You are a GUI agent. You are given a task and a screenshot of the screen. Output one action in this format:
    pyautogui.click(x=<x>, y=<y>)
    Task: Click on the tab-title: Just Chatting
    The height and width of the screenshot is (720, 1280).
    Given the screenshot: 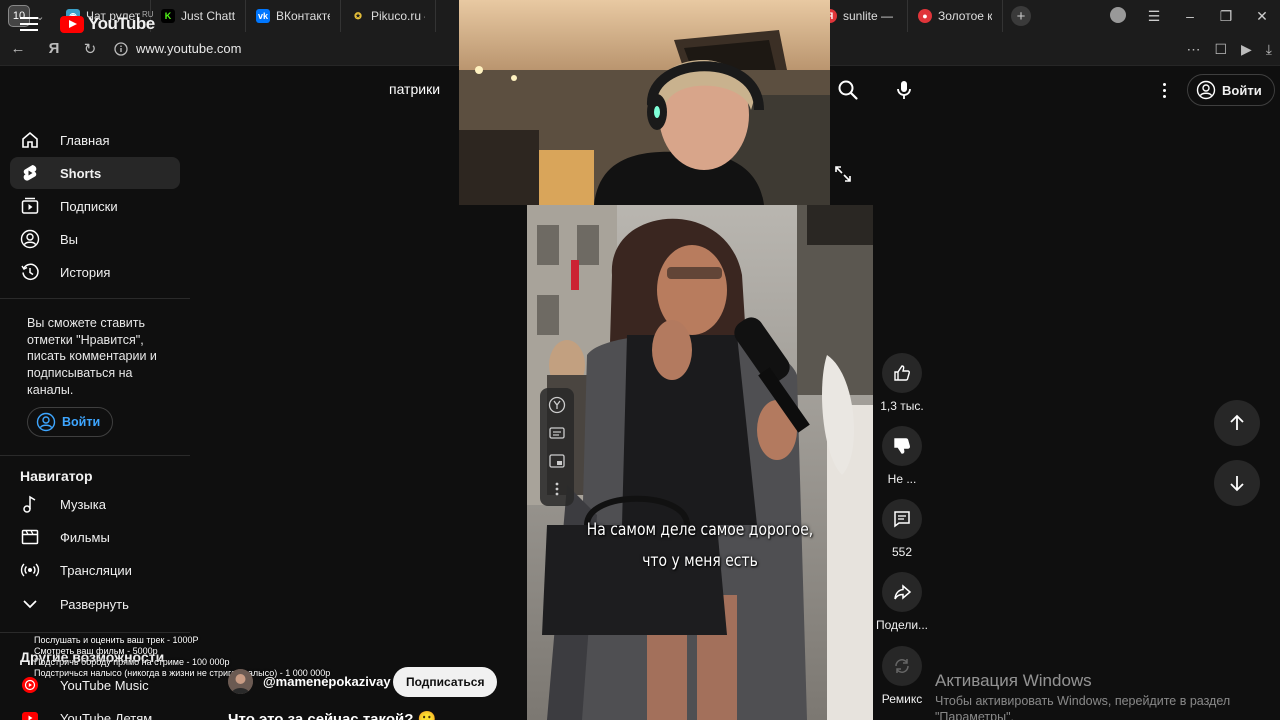 What is the action you would take?
    pyautogui.click(x=208, y=16)
    